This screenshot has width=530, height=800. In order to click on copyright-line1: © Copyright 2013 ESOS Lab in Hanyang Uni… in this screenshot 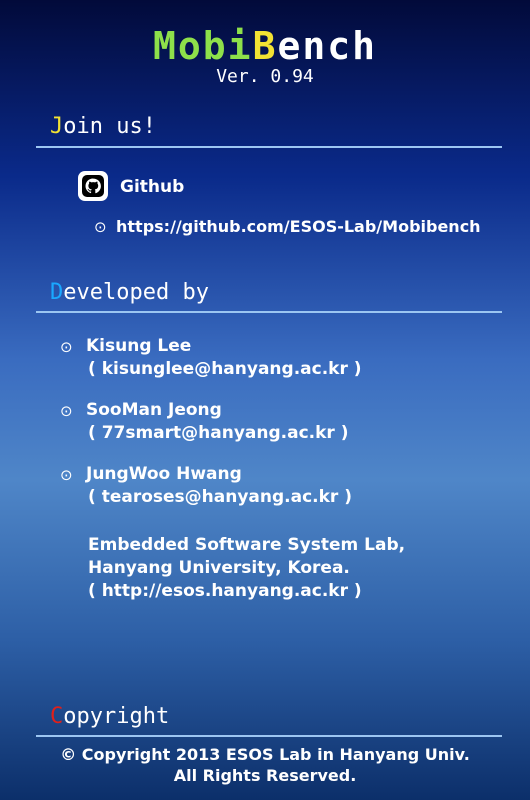, I will do `click(265, 754)`.